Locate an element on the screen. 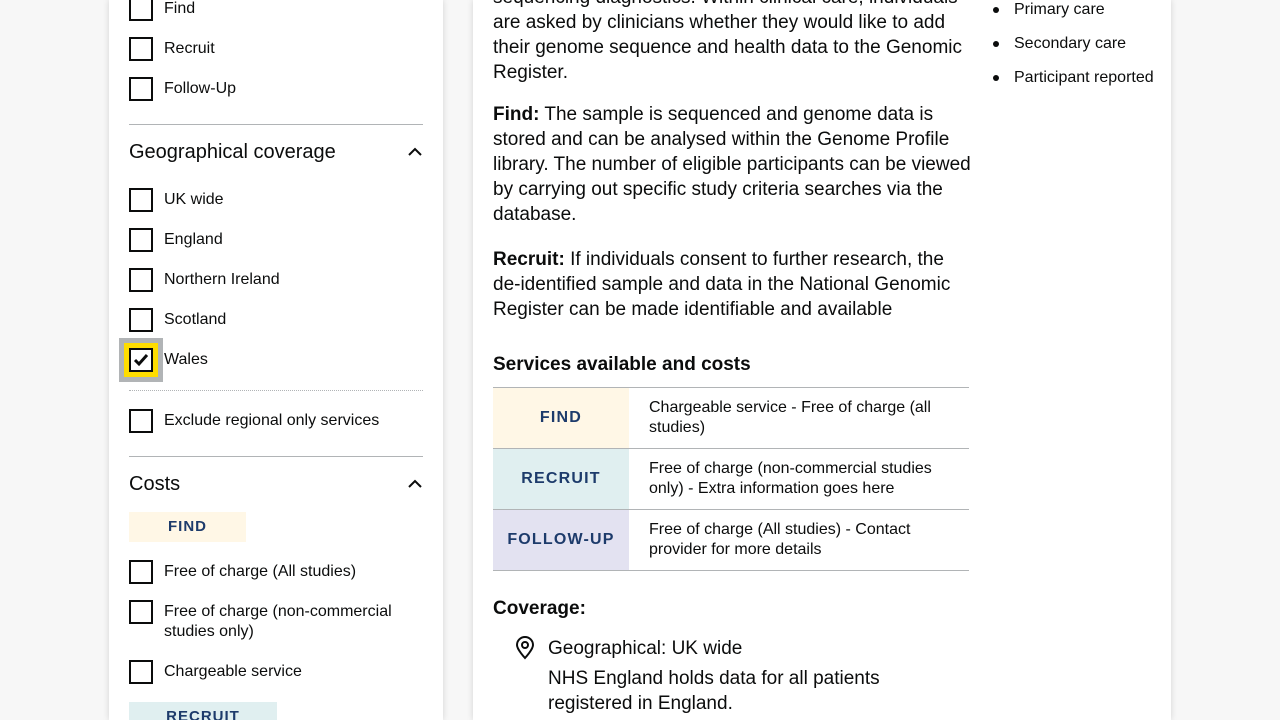 Image resolution: width=1280 pixels, height=720 pixels. filter-geo-scotland: Scotland is located at coordinates (177, 320).